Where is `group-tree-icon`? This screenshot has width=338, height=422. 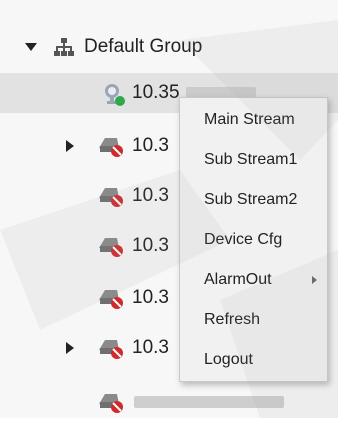
group-tree-icon is located at coordinates (64, 47).